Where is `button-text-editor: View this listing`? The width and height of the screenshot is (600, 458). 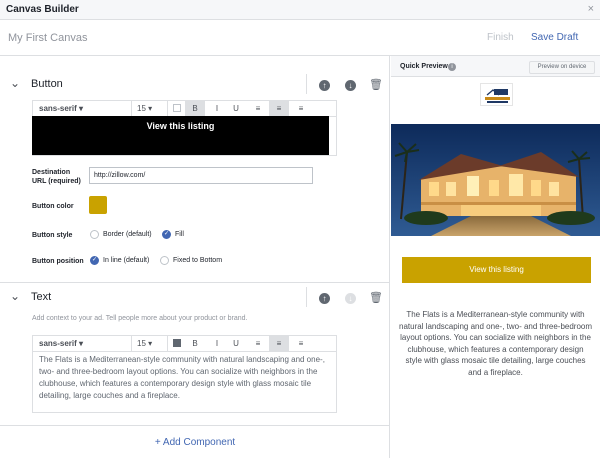
button-text-editor: View this listing is located at coordinates (180, 135).